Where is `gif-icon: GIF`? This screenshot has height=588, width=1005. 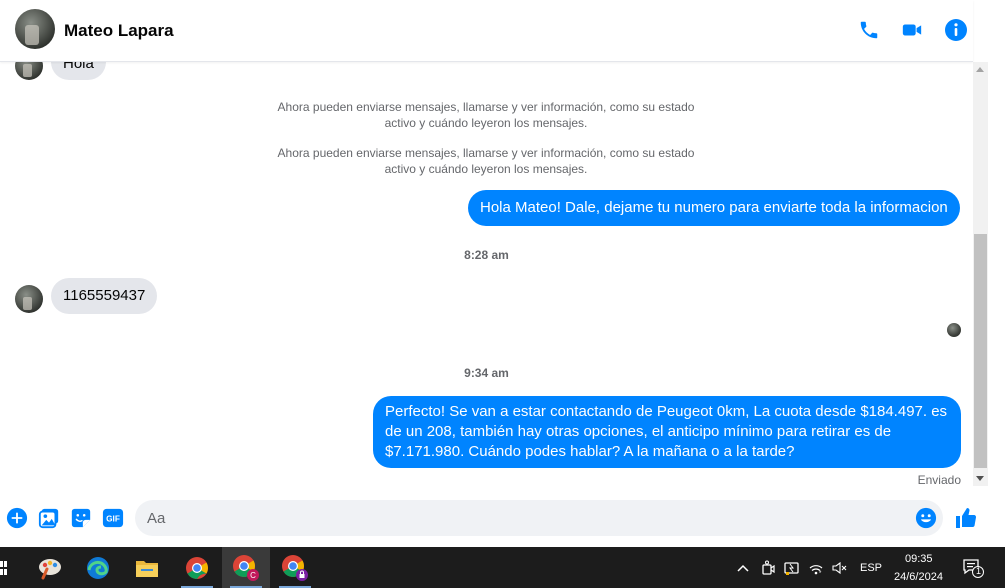
gif-icon: GIF is located at coordinates (113, 518).